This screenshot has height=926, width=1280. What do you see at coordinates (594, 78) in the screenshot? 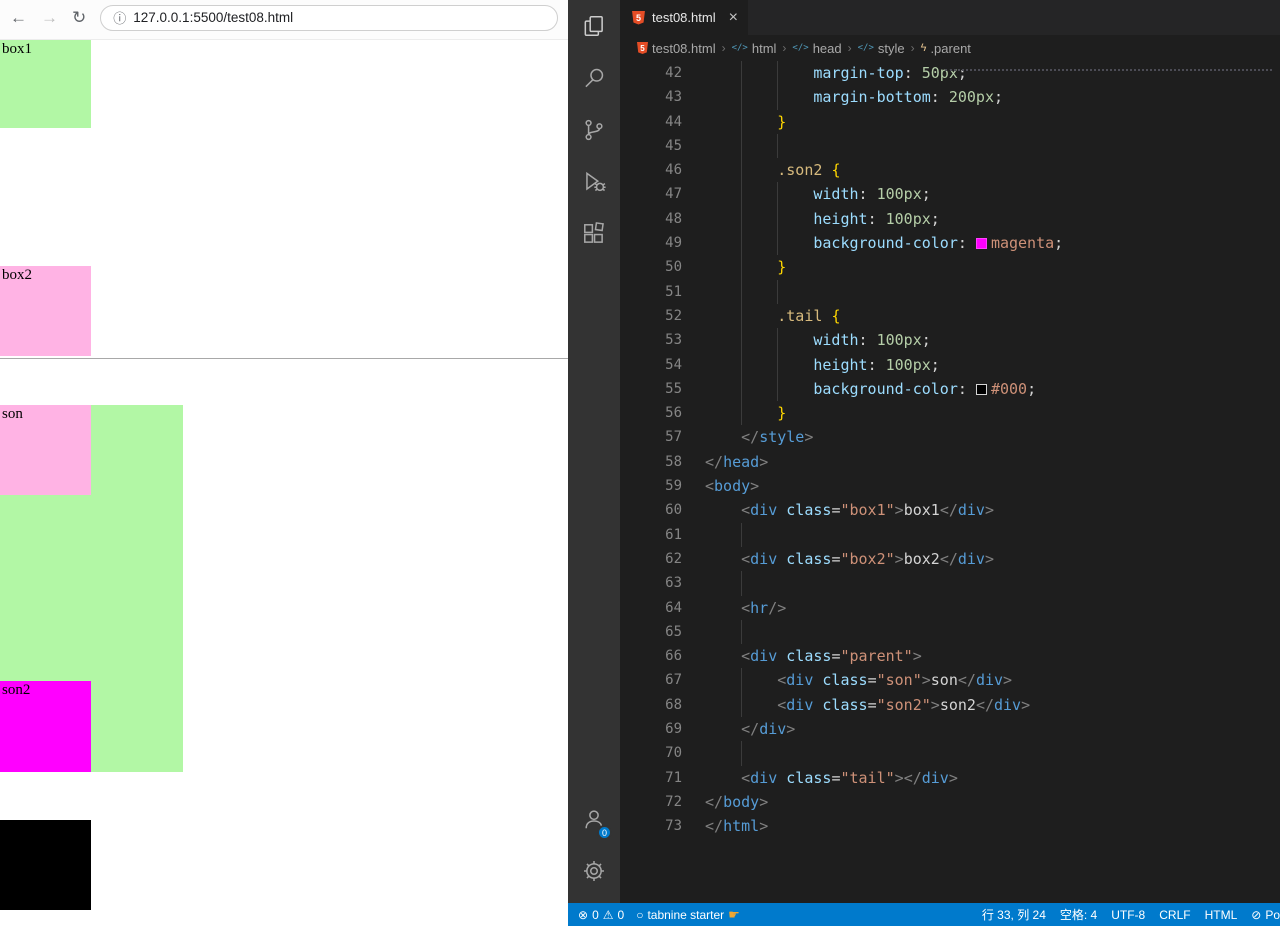
I see `search-icon` at bounding box center [594, 78].